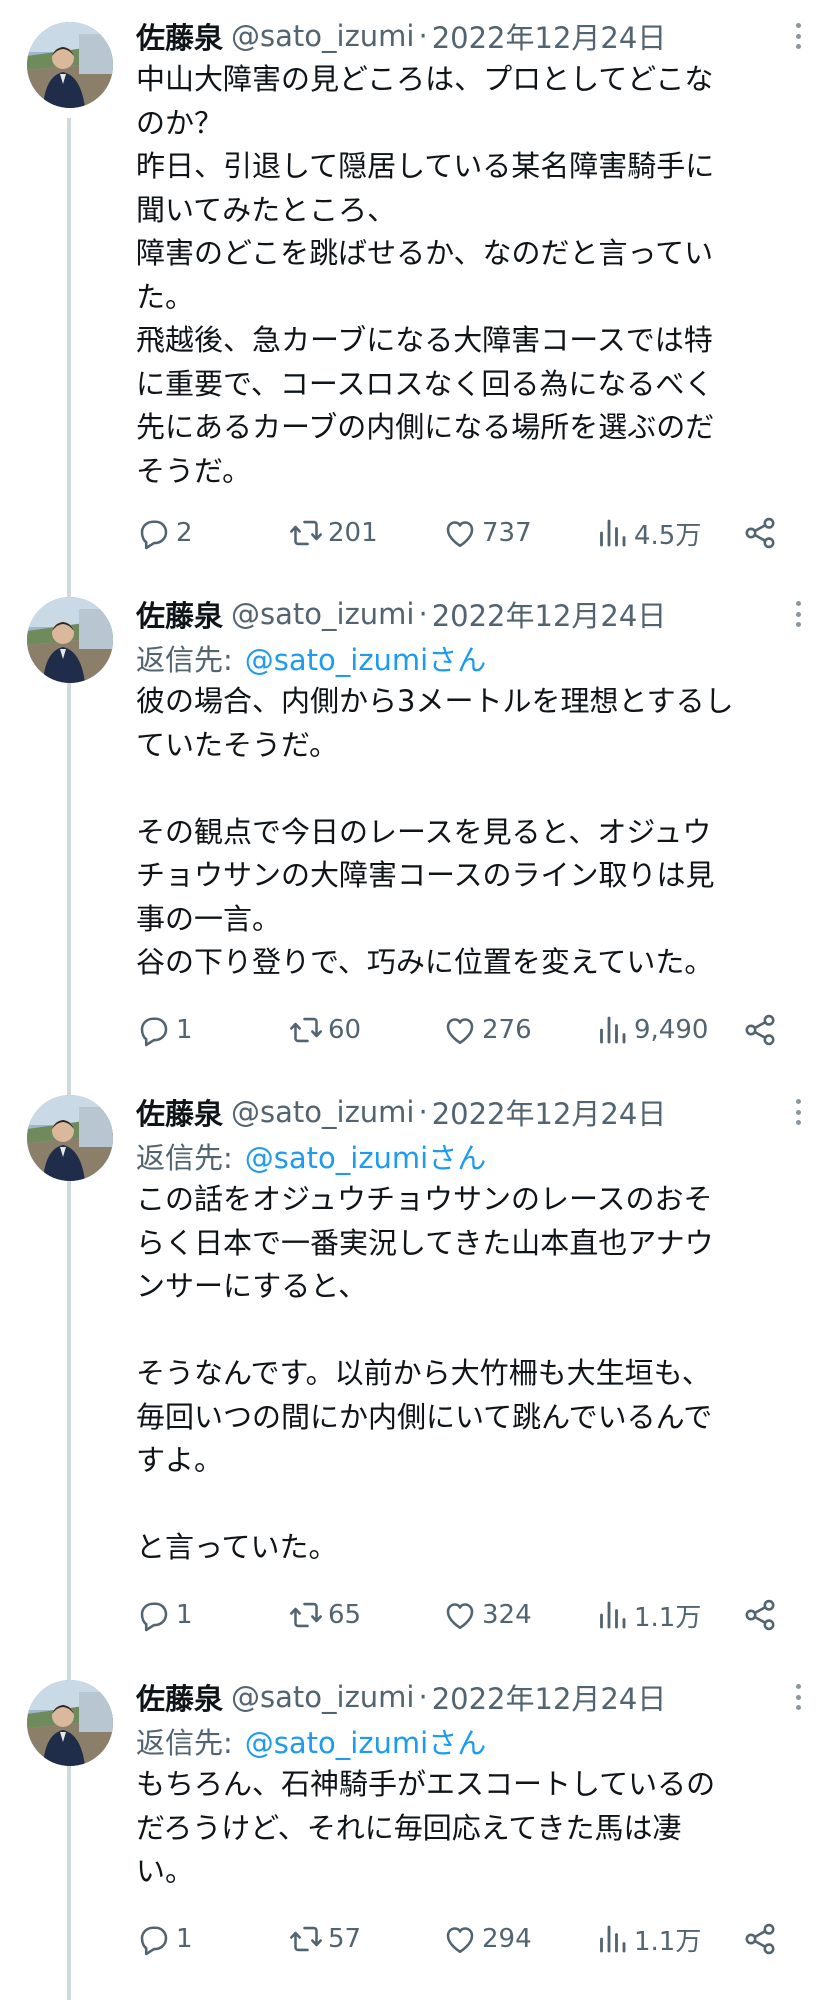  I want to click on like-count: 276, so click(507, 1030).